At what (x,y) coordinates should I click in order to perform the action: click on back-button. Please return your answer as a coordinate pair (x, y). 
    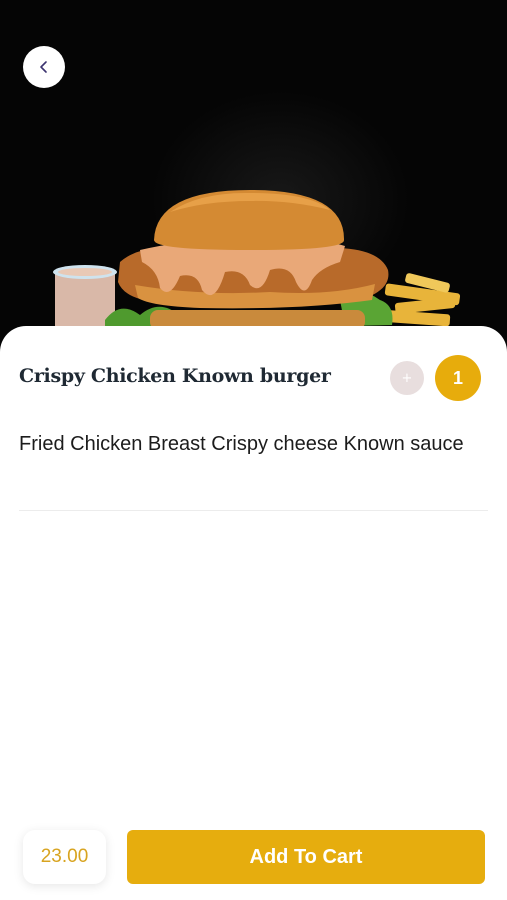
    Looking at the image, I should click on (44, 67).